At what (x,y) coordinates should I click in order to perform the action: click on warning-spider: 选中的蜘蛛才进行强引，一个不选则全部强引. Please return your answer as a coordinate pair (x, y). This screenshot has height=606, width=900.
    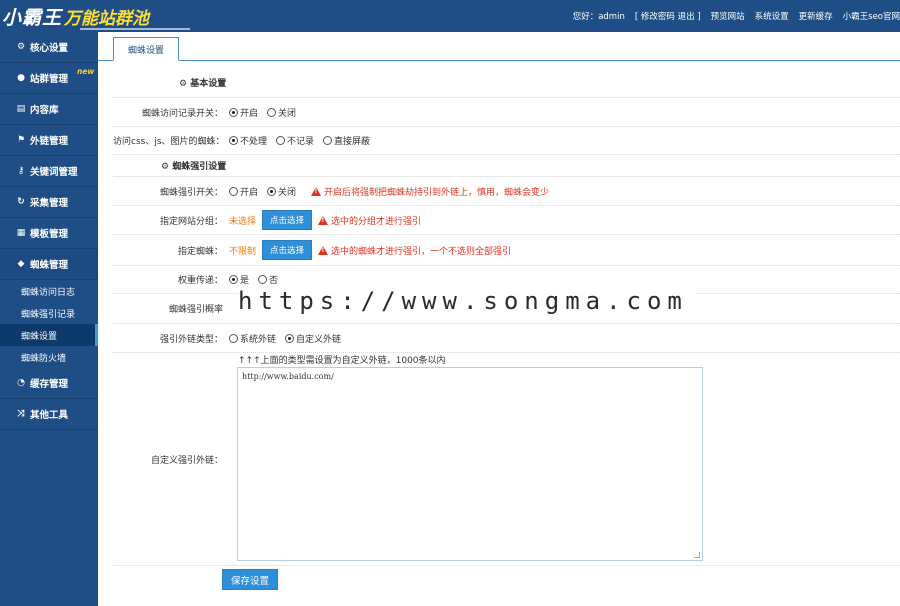
    Looking at the image, I should click on (414, 250).